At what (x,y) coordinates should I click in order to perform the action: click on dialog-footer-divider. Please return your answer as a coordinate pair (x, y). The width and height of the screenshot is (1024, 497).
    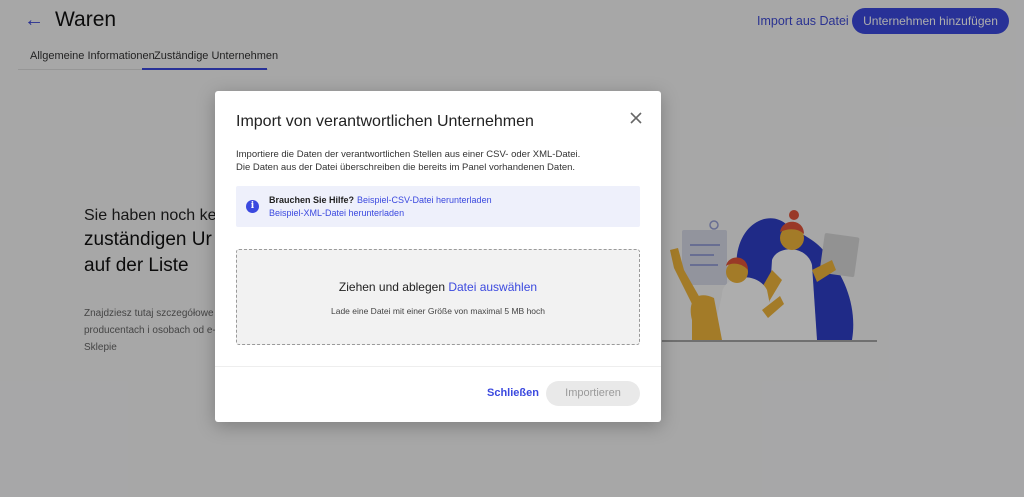
    Looking at the image, I should click on (438, 366).